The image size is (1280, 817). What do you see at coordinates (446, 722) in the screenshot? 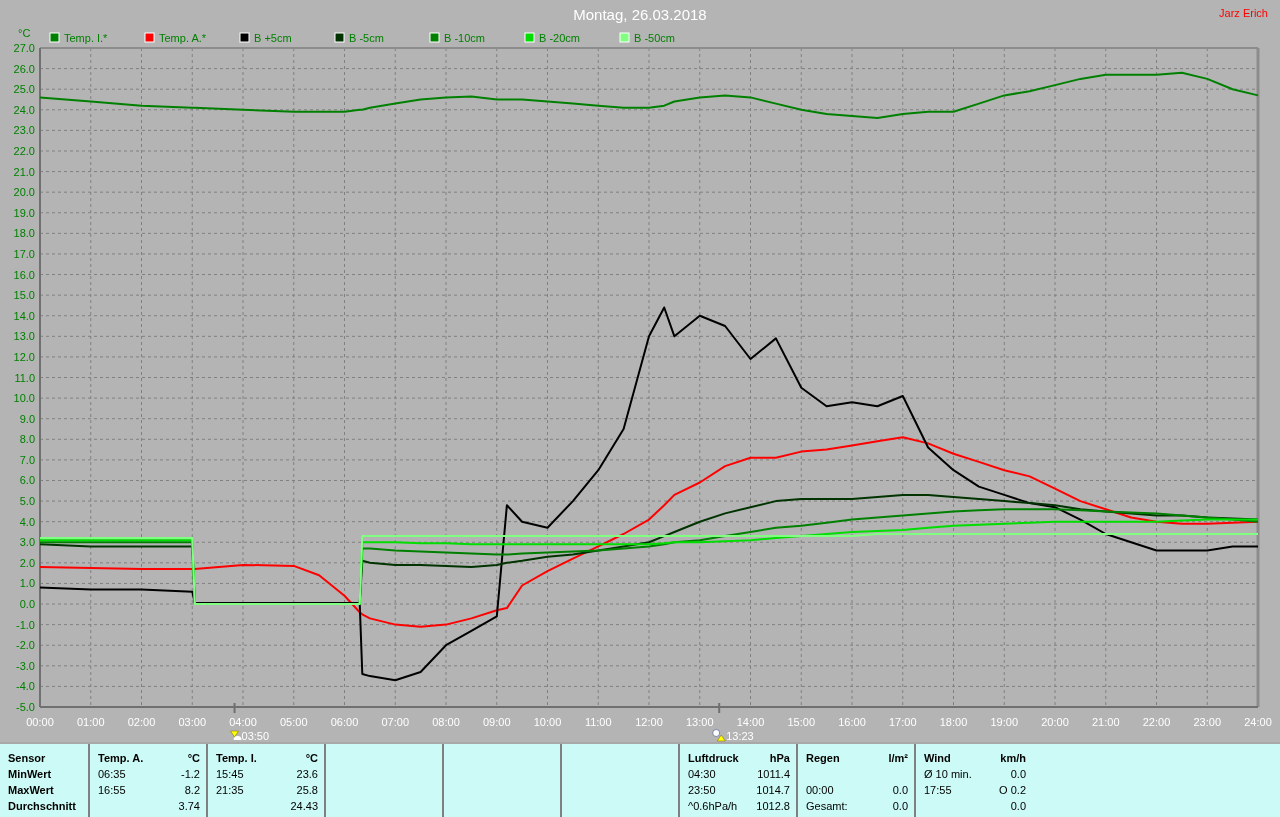
I see `x-tick-label: 08:00` at bounding box center [446, 722].